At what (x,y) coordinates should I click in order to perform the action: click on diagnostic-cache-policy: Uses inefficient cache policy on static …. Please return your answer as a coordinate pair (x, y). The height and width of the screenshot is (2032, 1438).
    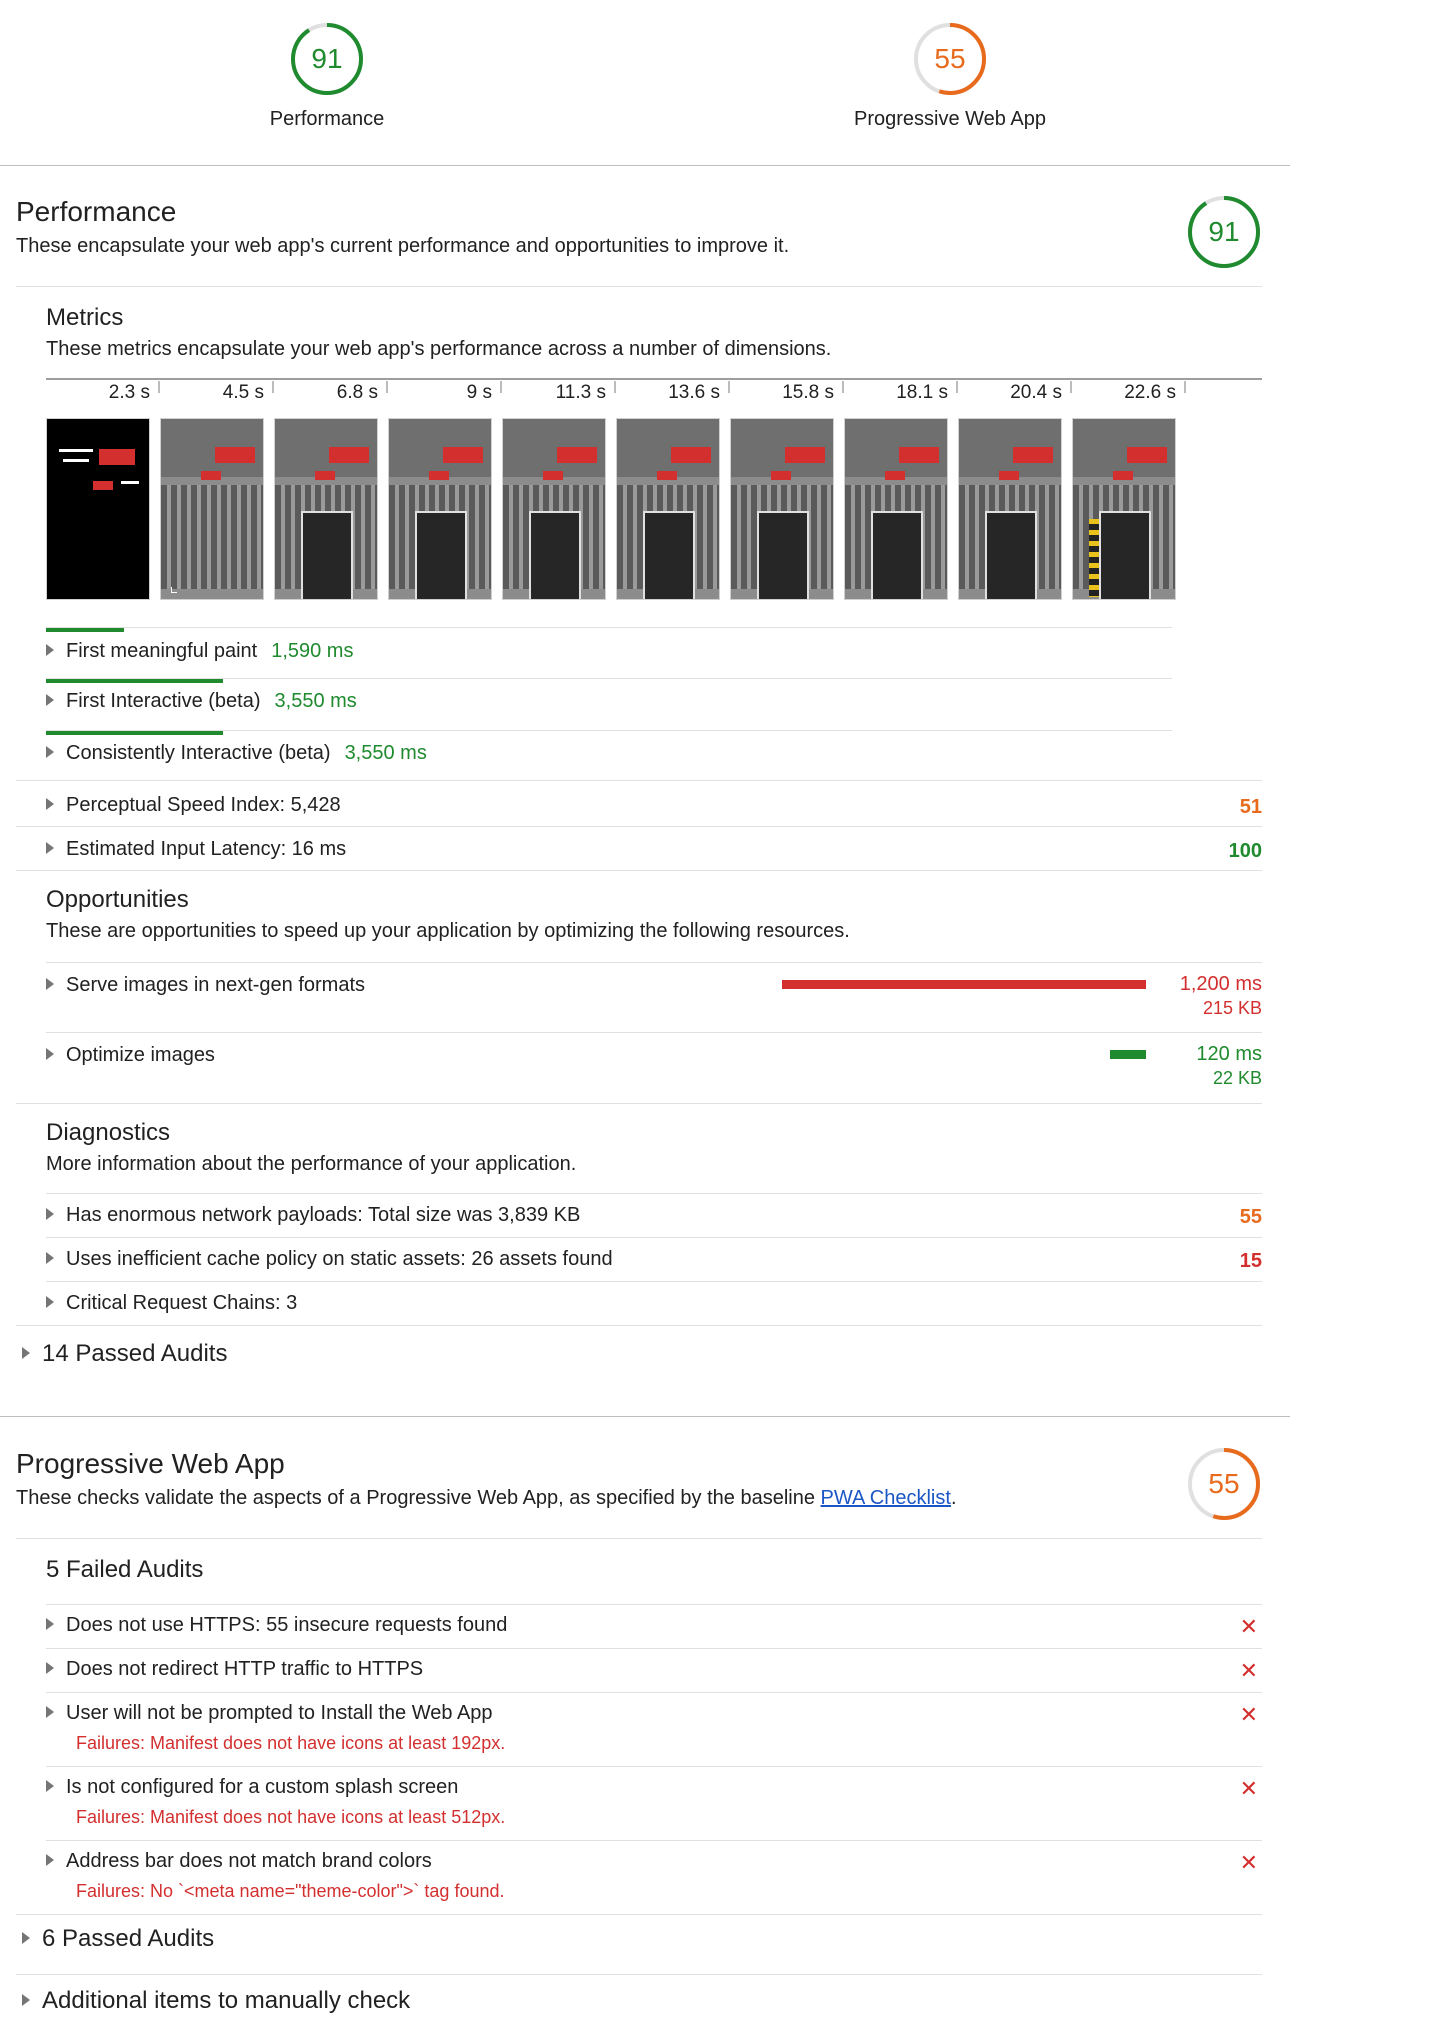
    Looking at the image, I should click on (329, 1259).